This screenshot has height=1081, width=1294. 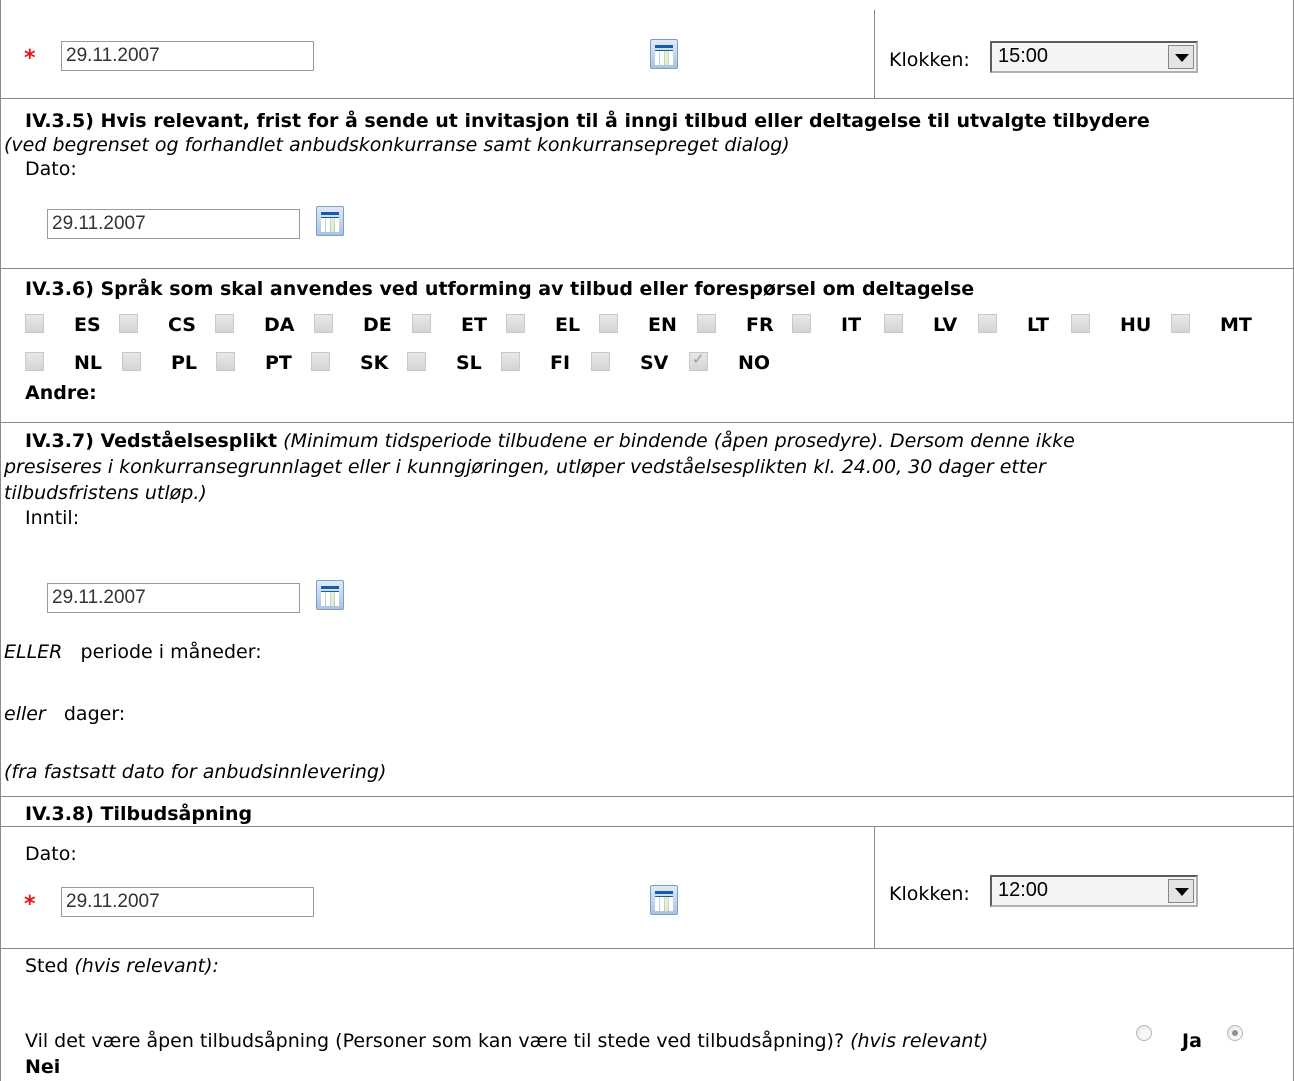 I want to click on lang-label-mt: MT, so click(x=1236, y=325).